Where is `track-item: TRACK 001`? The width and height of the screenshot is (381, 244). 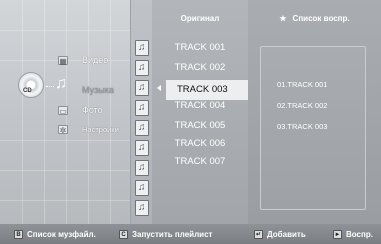 track-item: TRACK 001 is located at coordinates (200, 48).